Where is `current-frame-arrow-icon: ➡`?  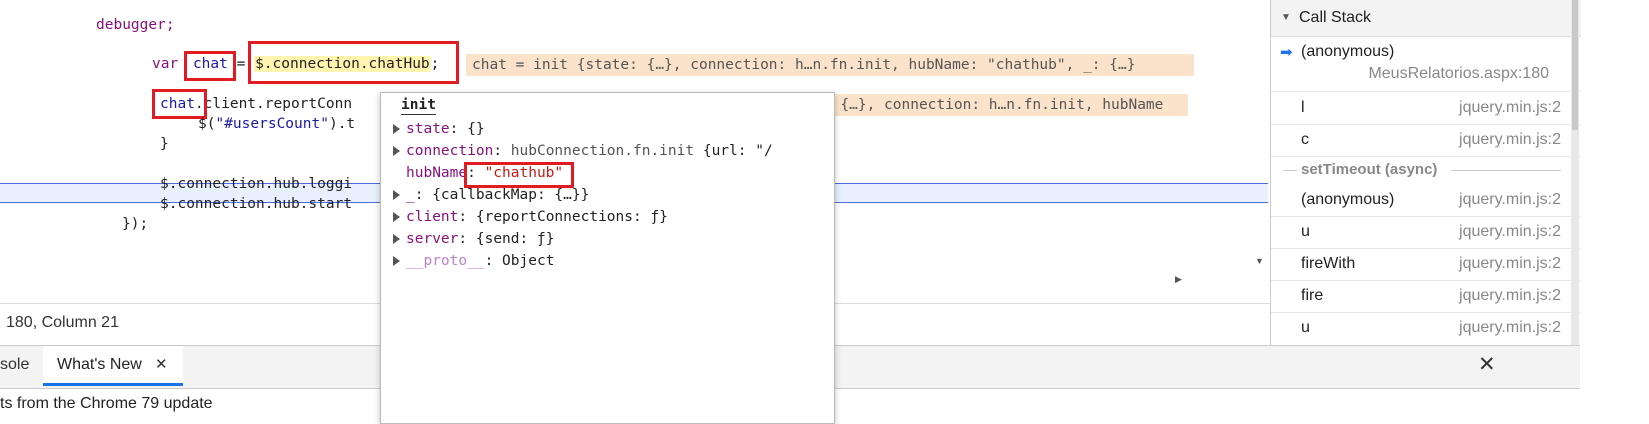 current-frame-arrow-icon: ➡ is located at coordinates (1286, 52).